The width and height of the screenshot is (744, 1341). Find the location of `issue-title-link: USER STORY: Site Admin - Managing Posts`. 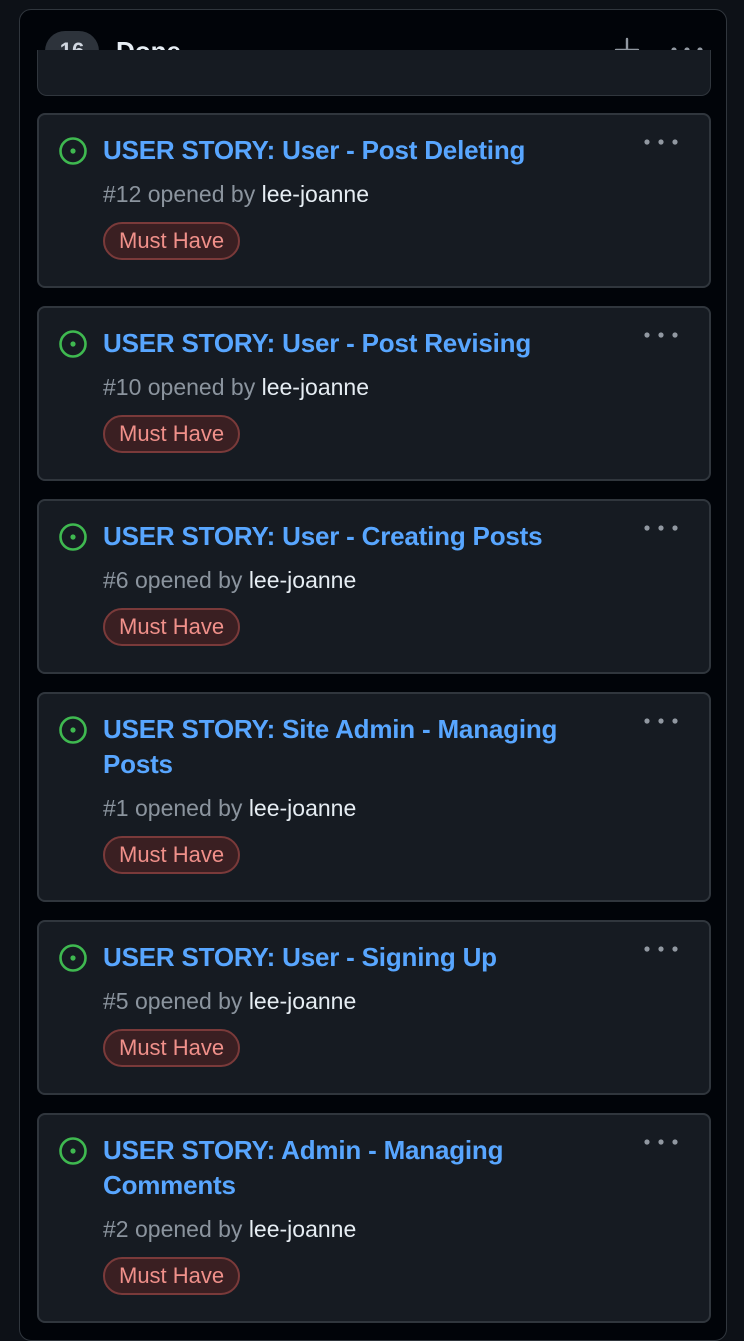

issue-title-link: USER STORY: Site Admin - Managing Posts is located at coordinates (361, 747).